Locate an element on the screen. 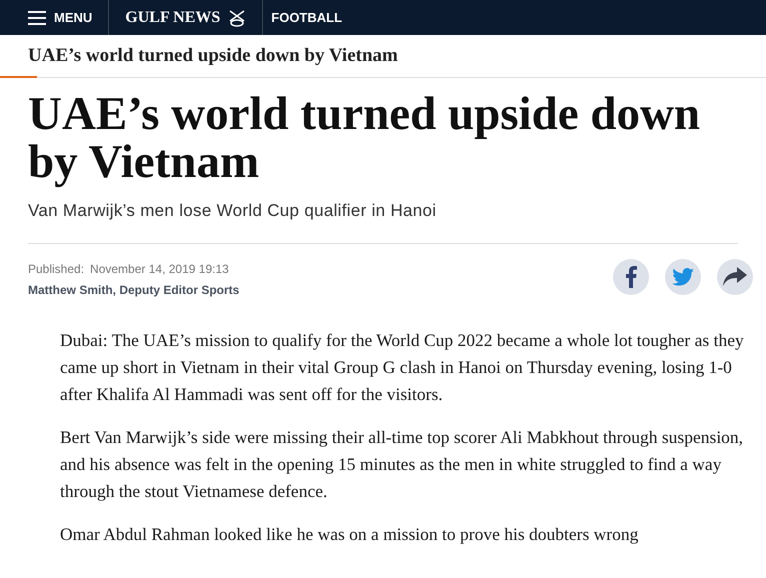  emblem-icon is located at coordinates (237, 17).